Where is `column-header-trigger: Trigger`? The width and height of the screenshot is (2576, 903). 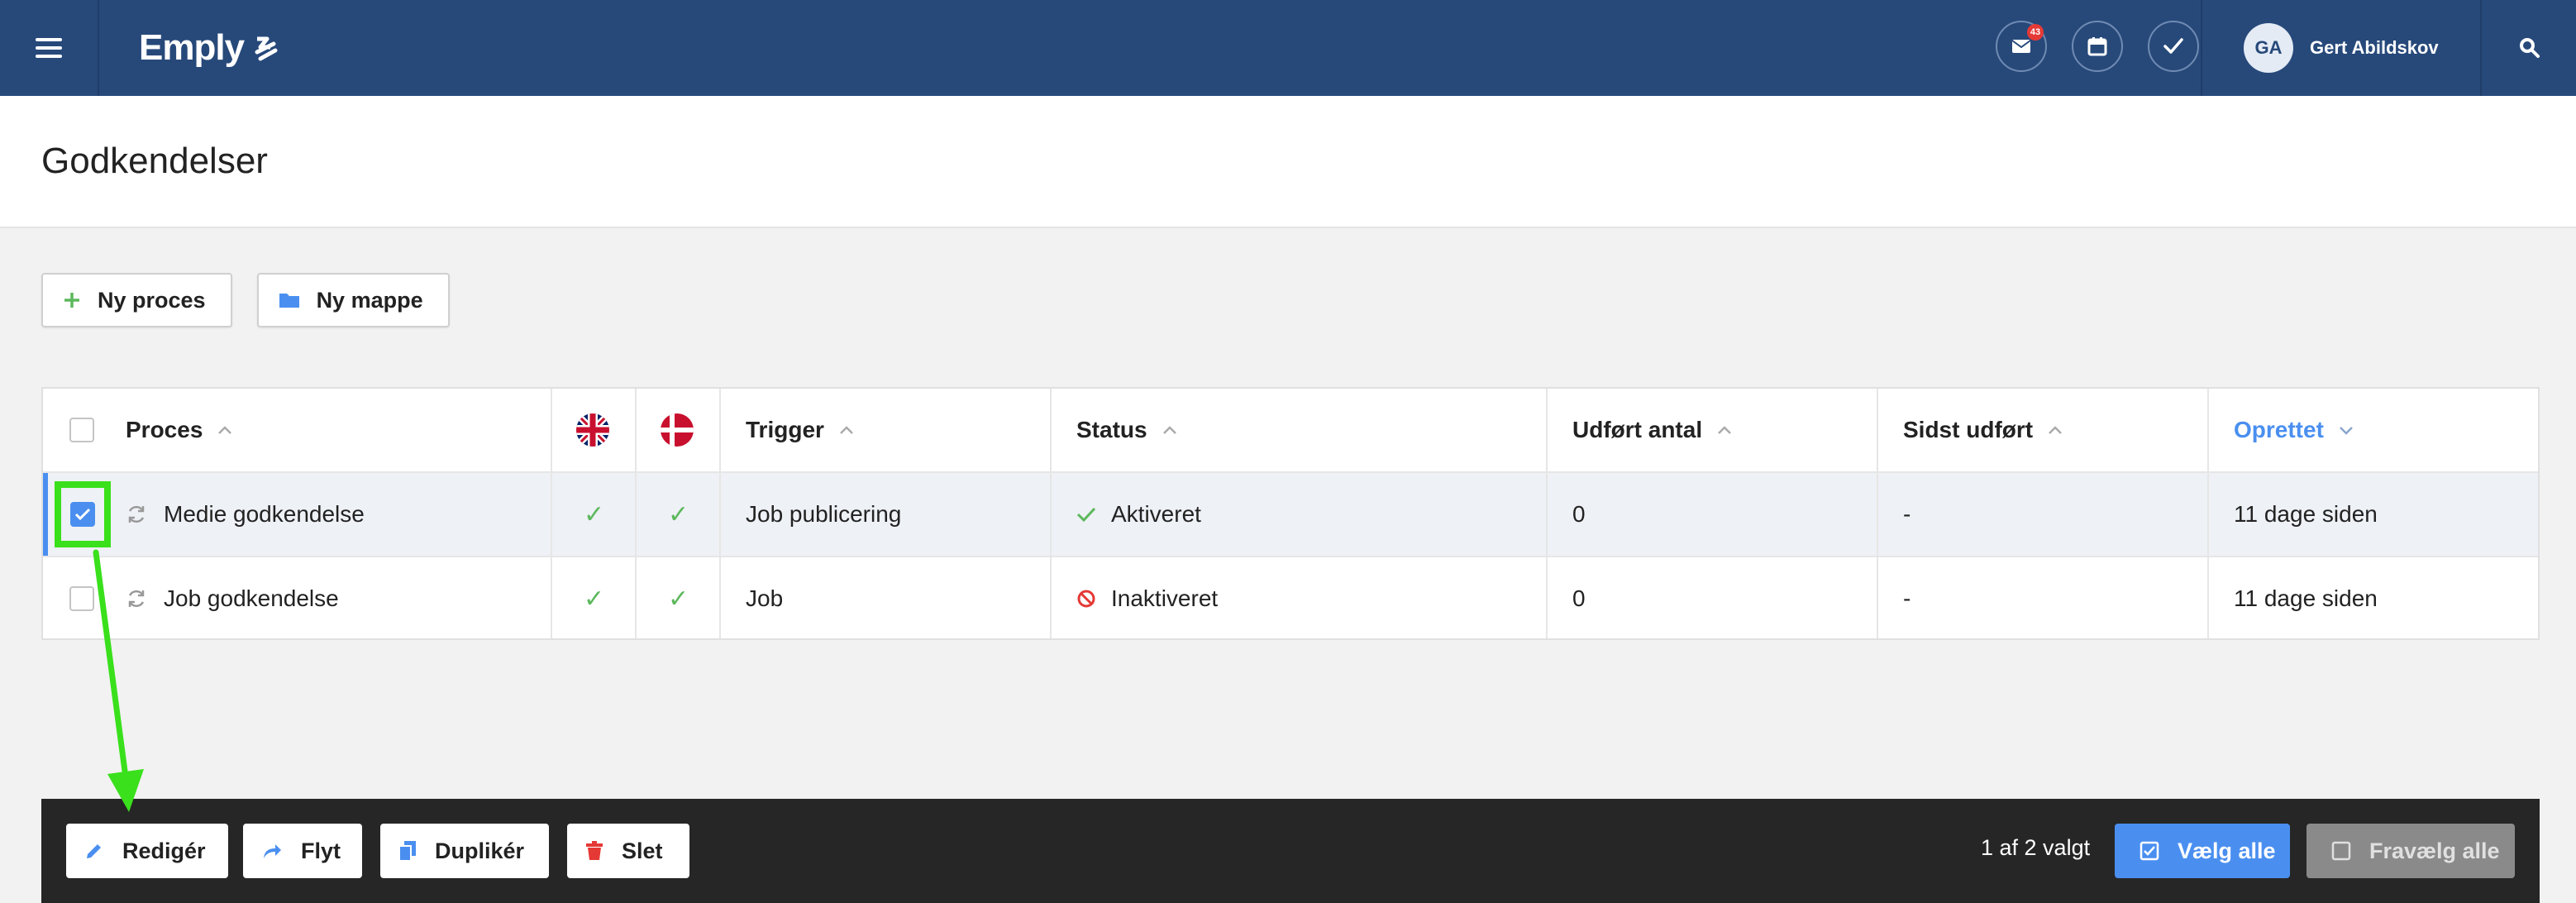 column-header-trigger: Trigger is located at coordinates (800, 430).